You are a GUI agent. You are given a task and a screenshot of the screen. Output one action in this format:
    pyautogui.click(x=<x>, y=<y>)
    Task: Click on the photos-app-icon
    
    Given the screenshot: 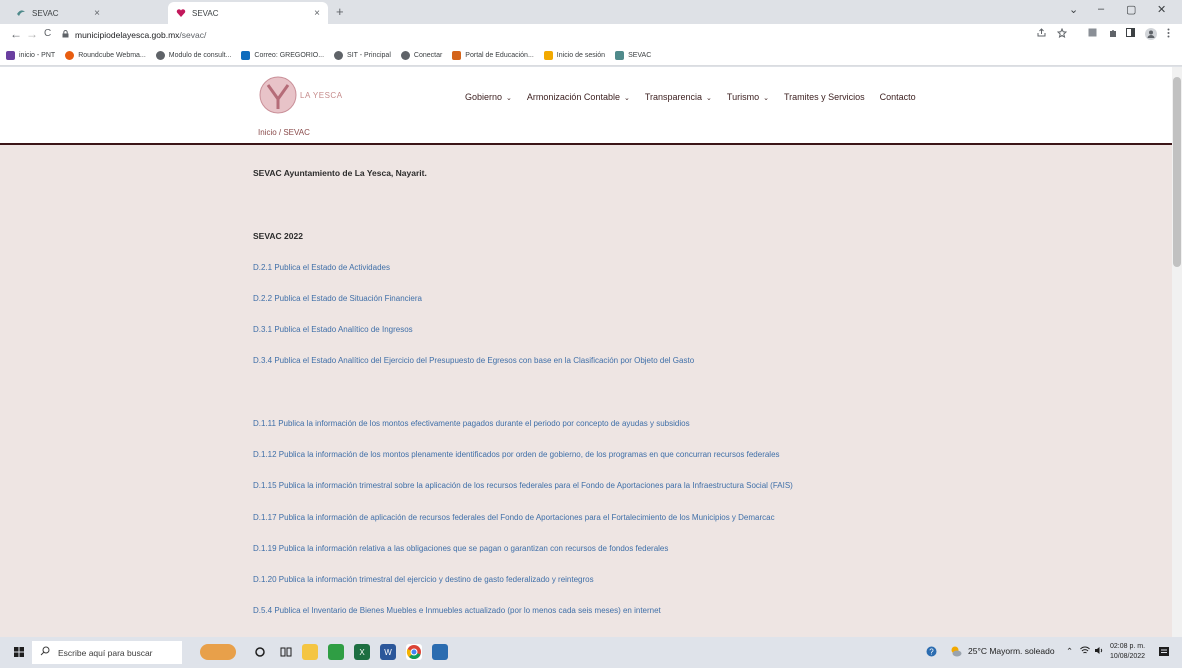 What is the action you would take?
    pyautogui.click(x=440, y=652)
    